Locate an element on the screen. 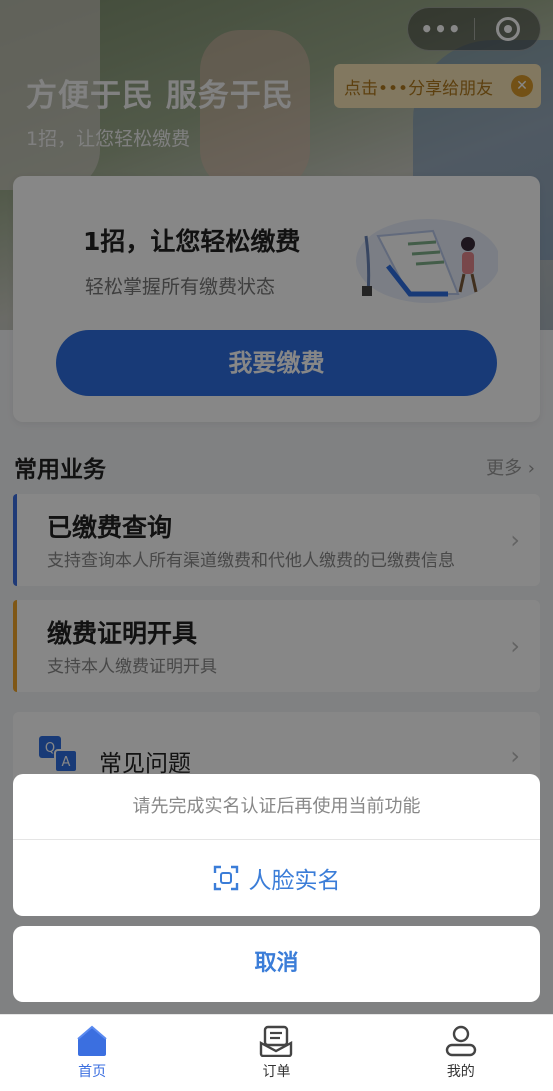 The height and width of the screenshot is (1091, 553). home-icon is located at coordinates (92, 1040).